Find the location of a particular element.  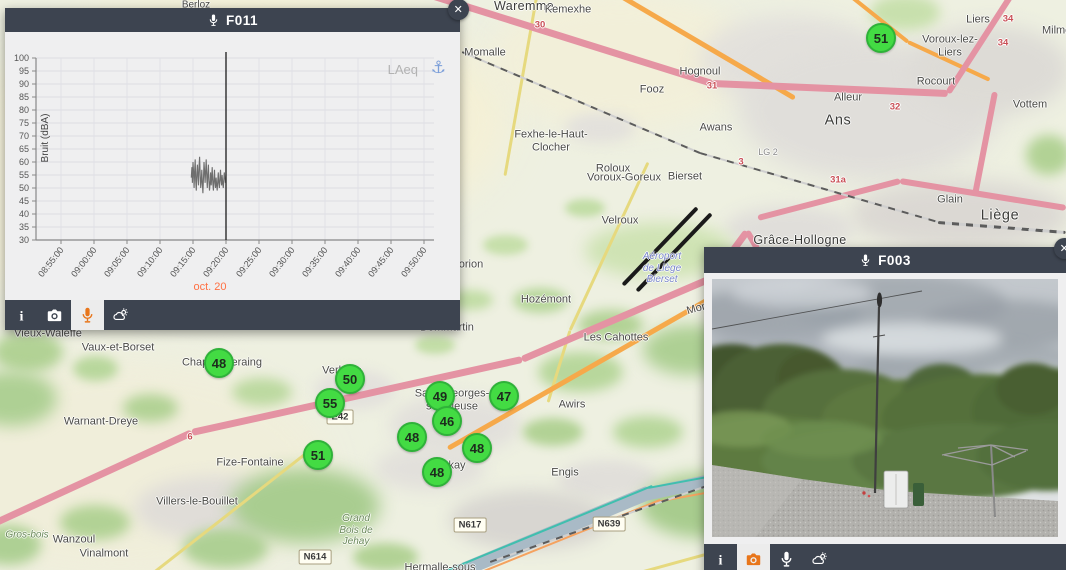

panel-header: F011 ✕ is located at coordinates (237, 16).